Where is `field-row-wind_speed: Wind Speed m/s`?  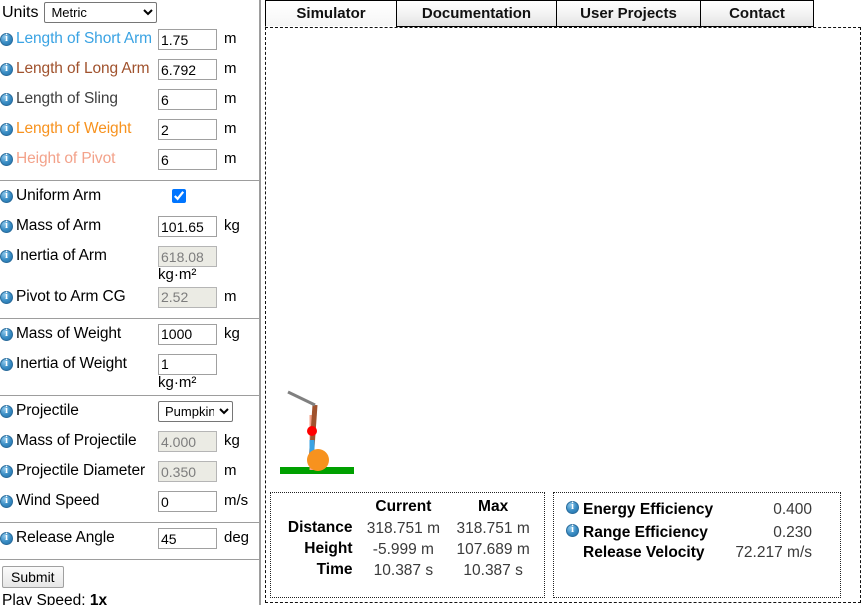 field-row-wind_speed: Wind Speed m/s is located at coordinates (129, 504).